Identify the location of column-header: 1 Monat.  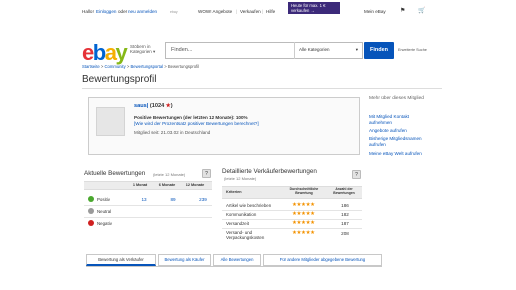
(140, 185).